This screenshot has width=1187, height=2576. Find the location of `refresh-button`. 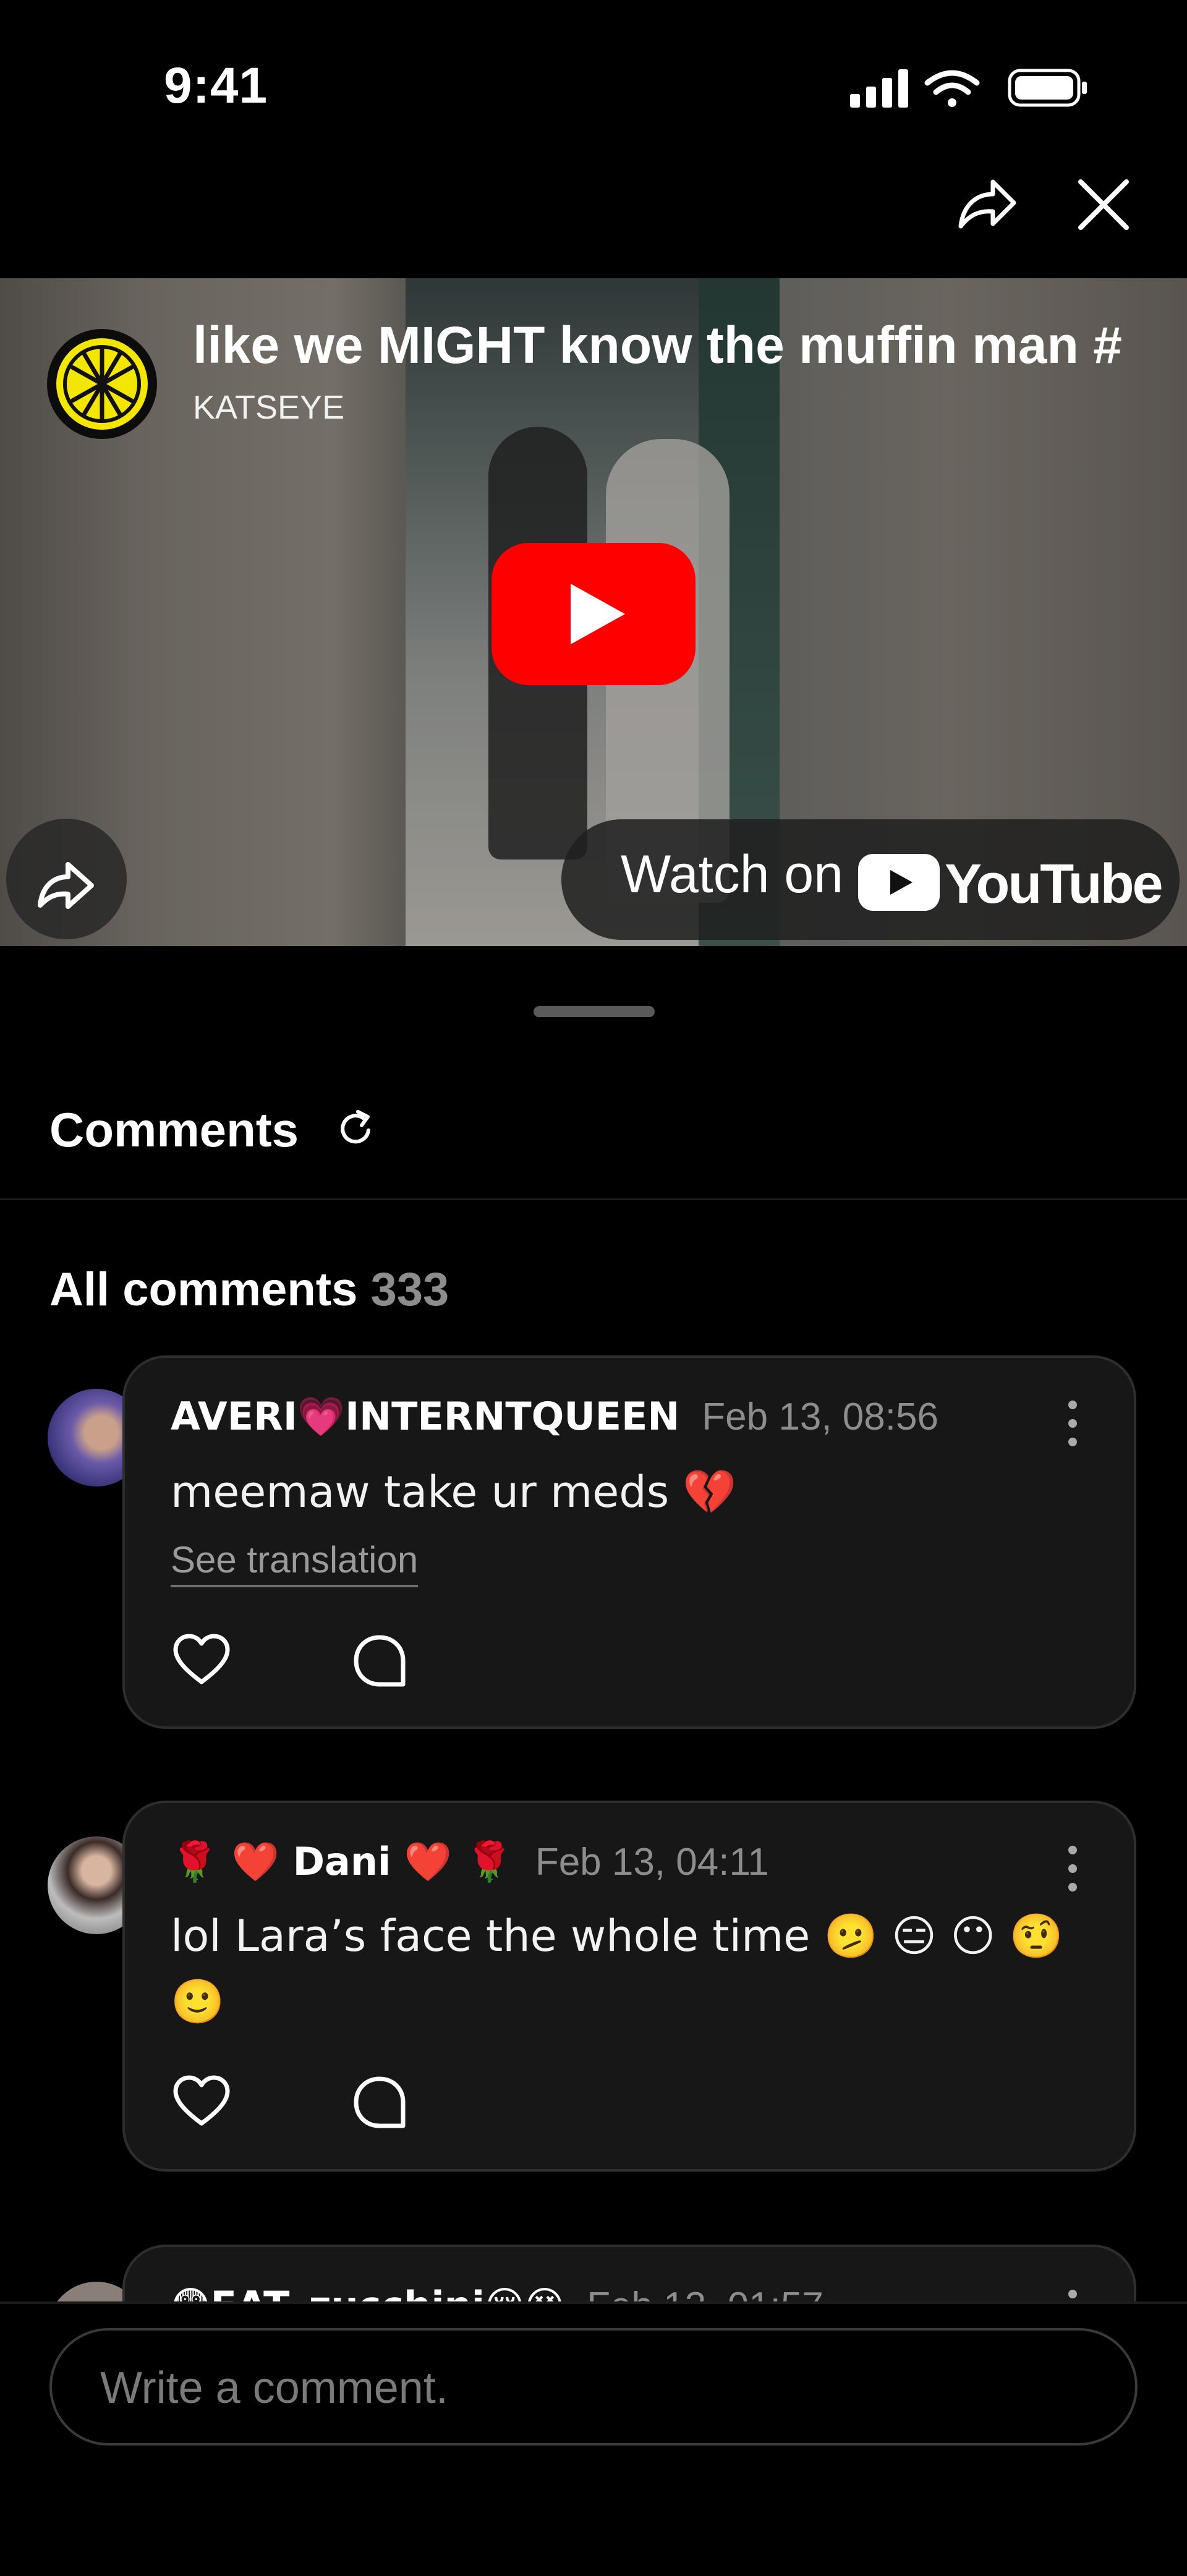

refresh-button is located at coordinates (356, 1128).